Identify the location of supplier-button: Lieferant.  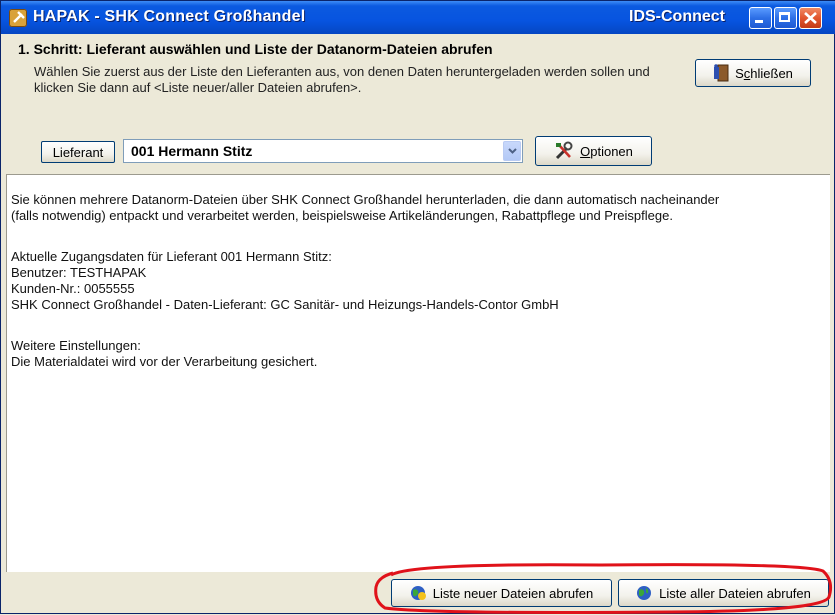
(78, 152).